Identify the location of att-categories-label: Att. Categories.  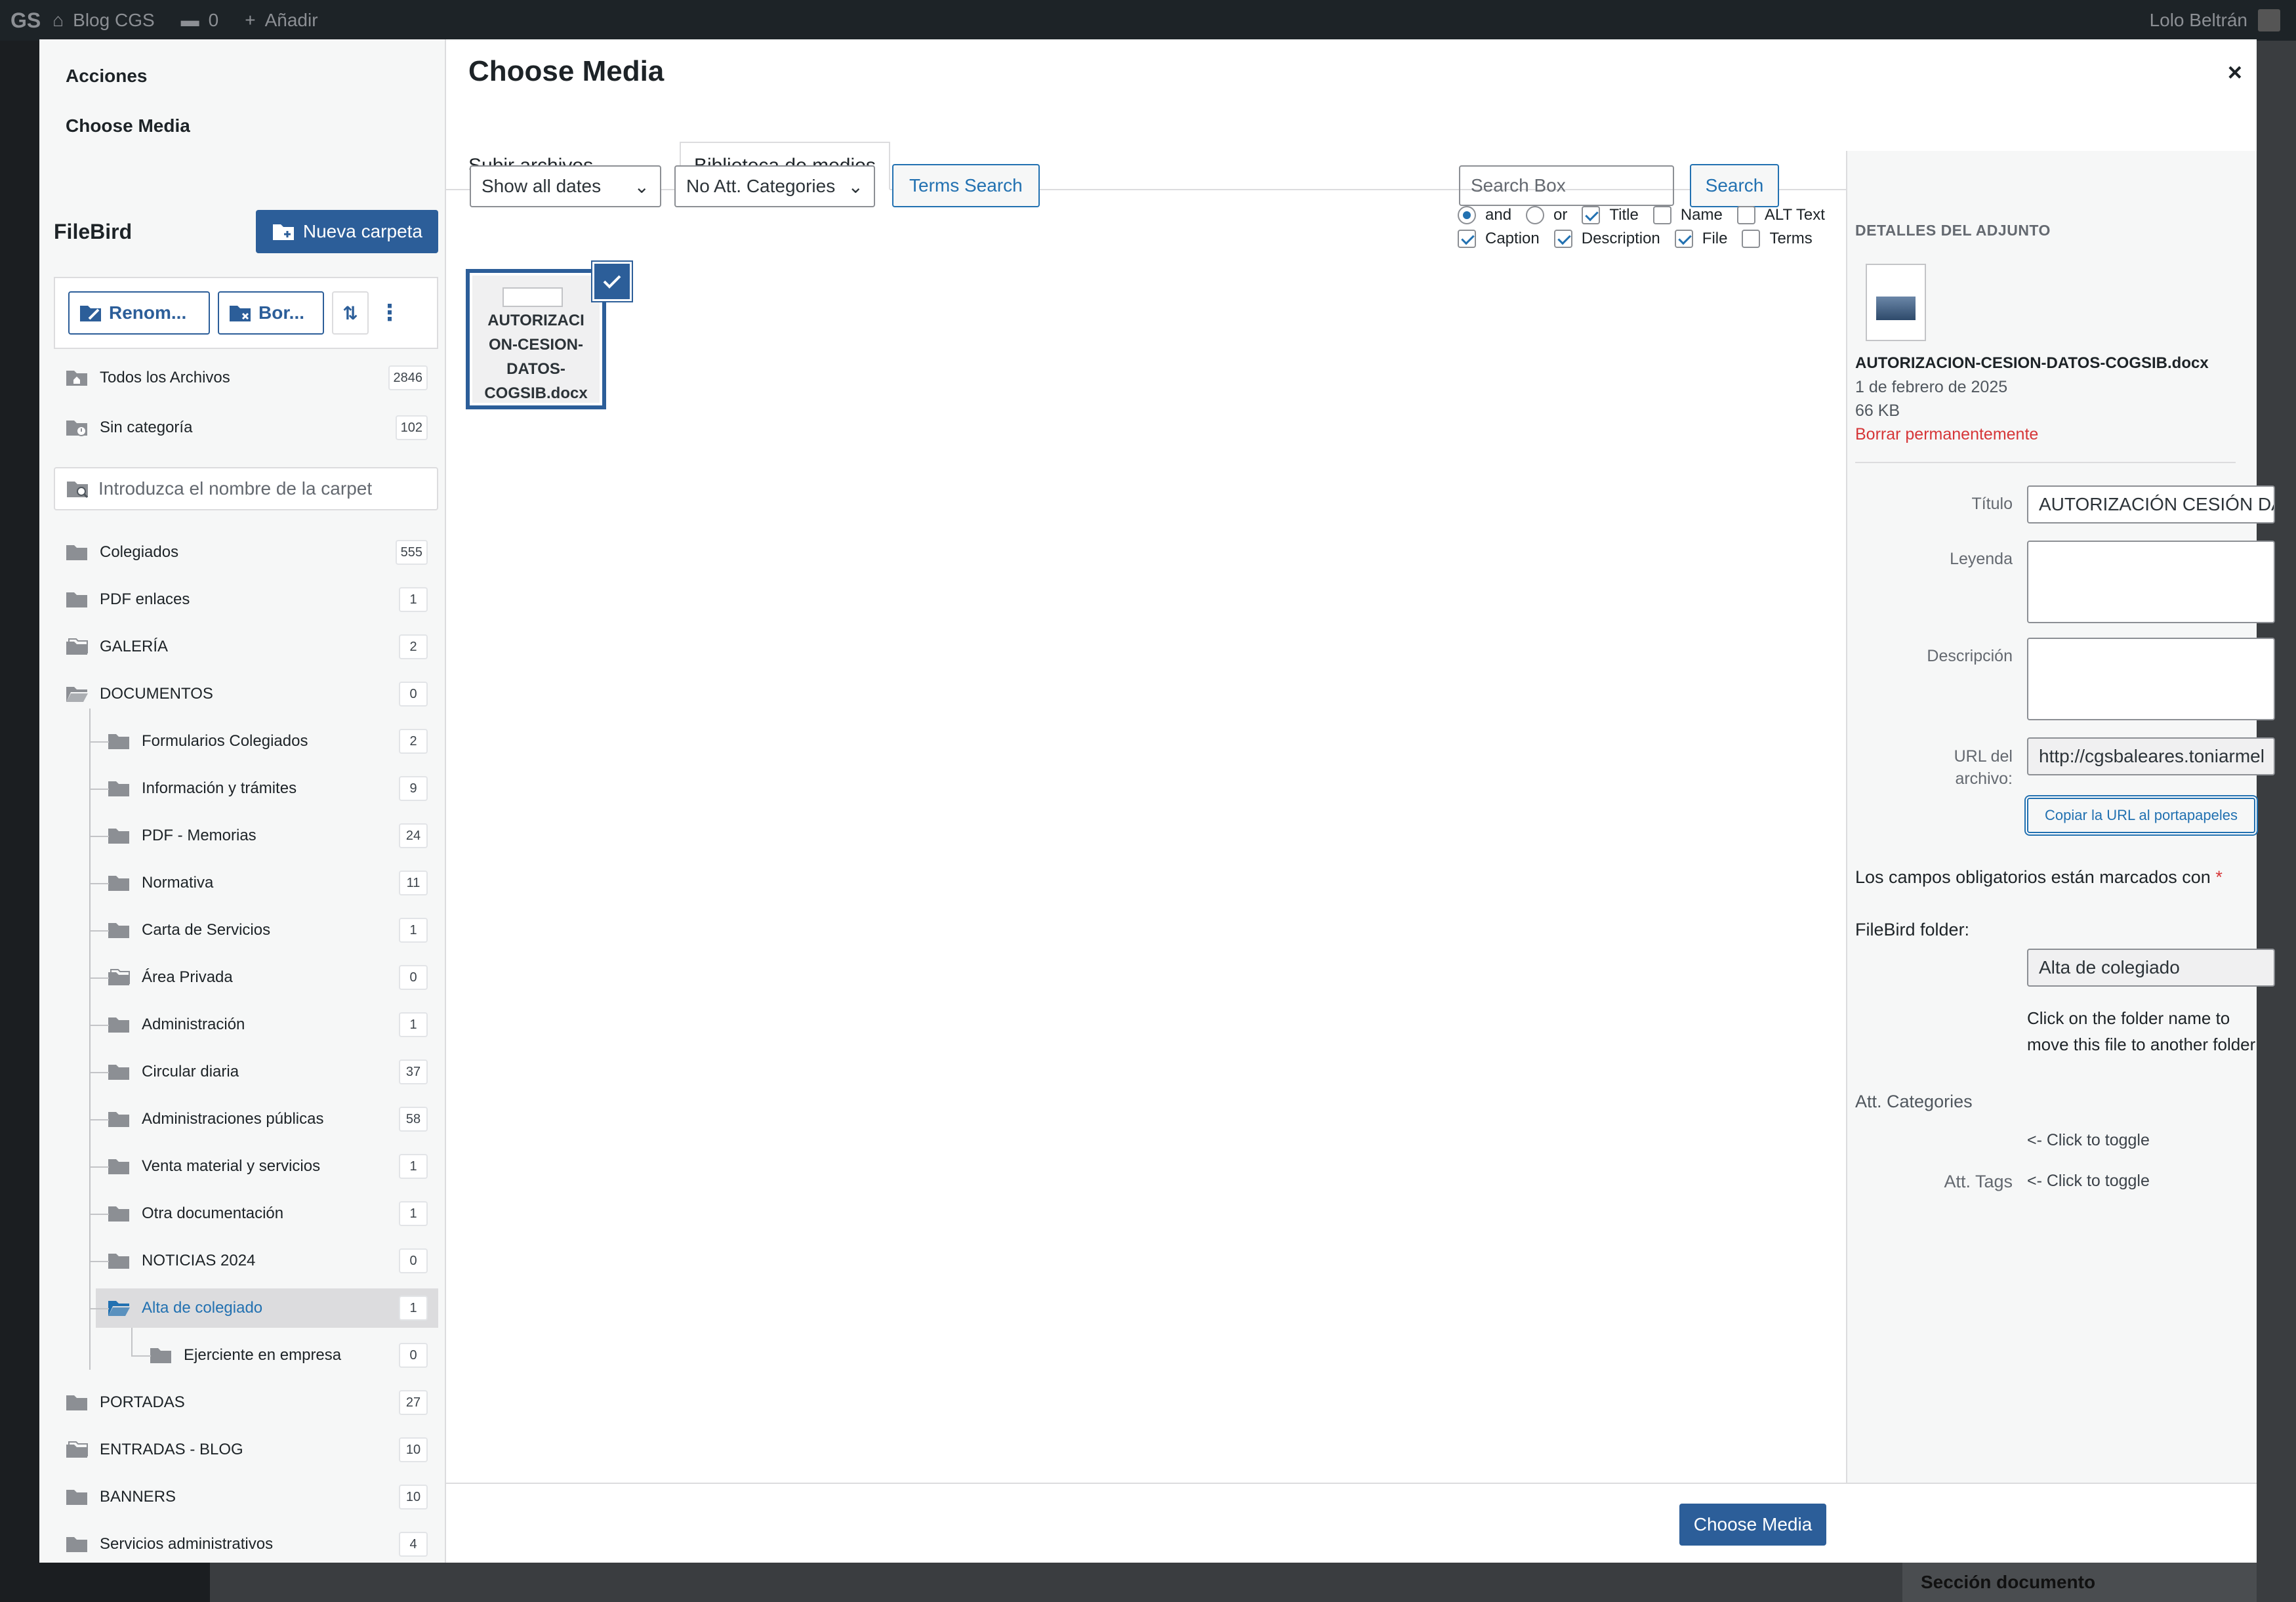
(1914, 1101).